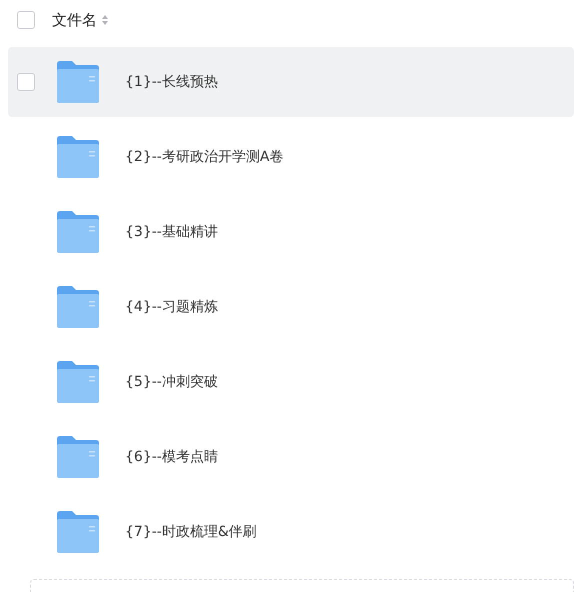 This screenshot has width=574, height=592. I want to click on column-header: 文件名, so click(74, 20).